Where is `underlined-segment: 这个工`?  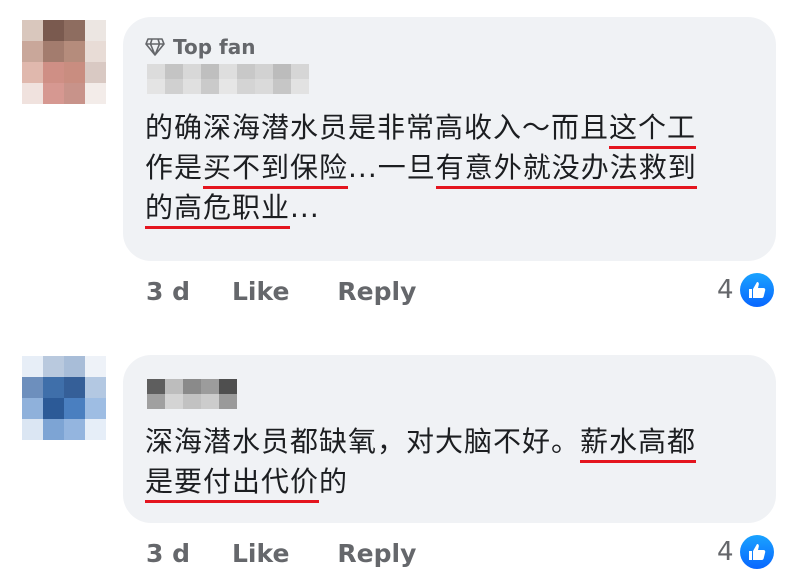 underlined-segment: 这个工 is located at coordinates (653, 130).